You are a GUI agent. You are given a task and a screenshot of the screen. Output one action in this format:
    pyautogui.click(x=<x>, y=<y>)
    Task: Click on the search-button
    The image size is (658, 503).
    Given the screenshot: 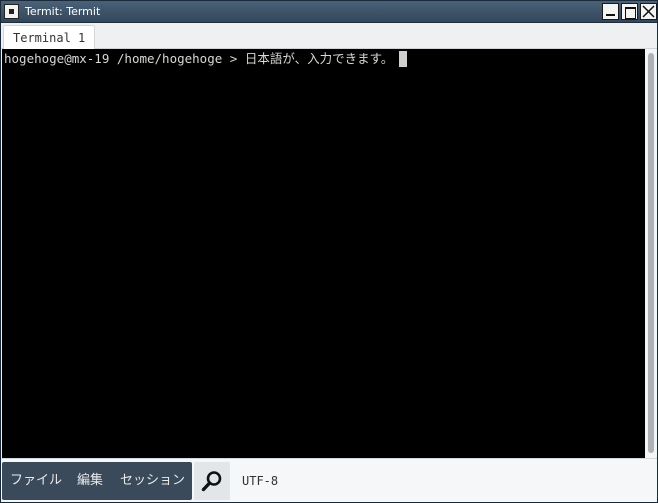 What is the action you would take?
    pyautogui.click(x=212, y=481)
    